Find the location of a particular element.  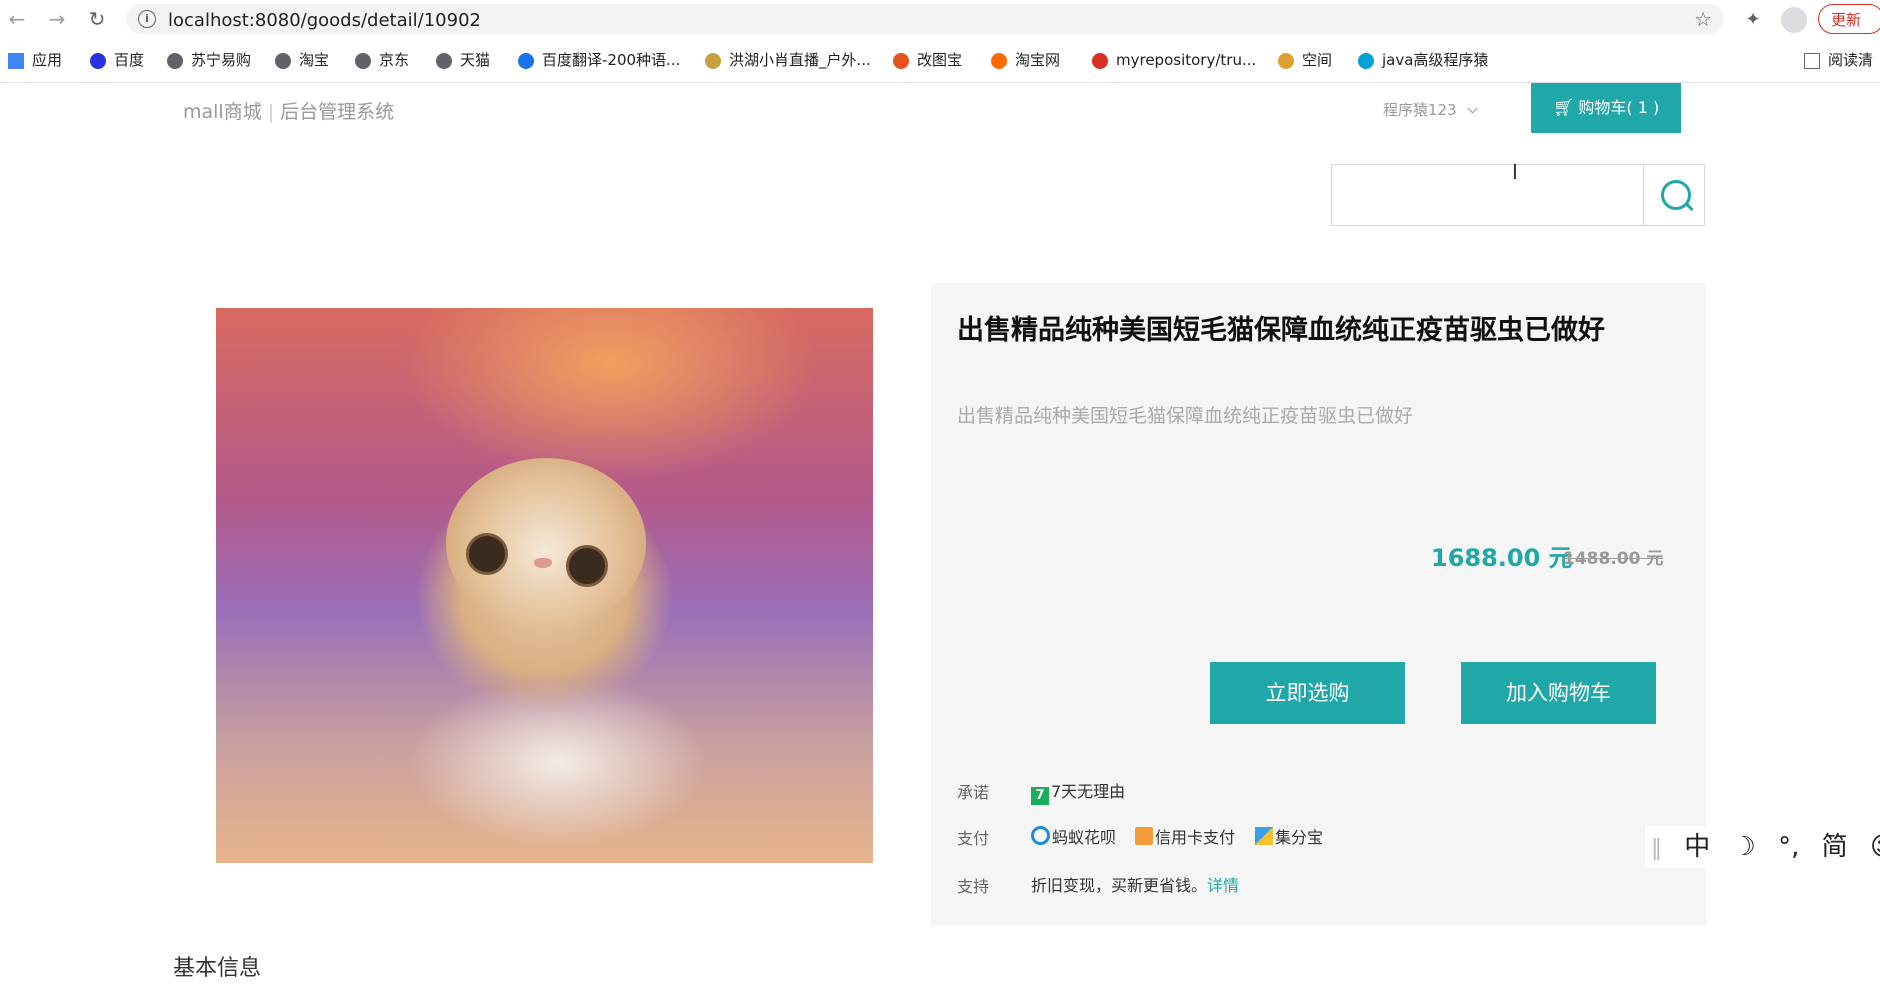

bookmark-item: java高级程序猿 is located at coordinates (1423, 60).